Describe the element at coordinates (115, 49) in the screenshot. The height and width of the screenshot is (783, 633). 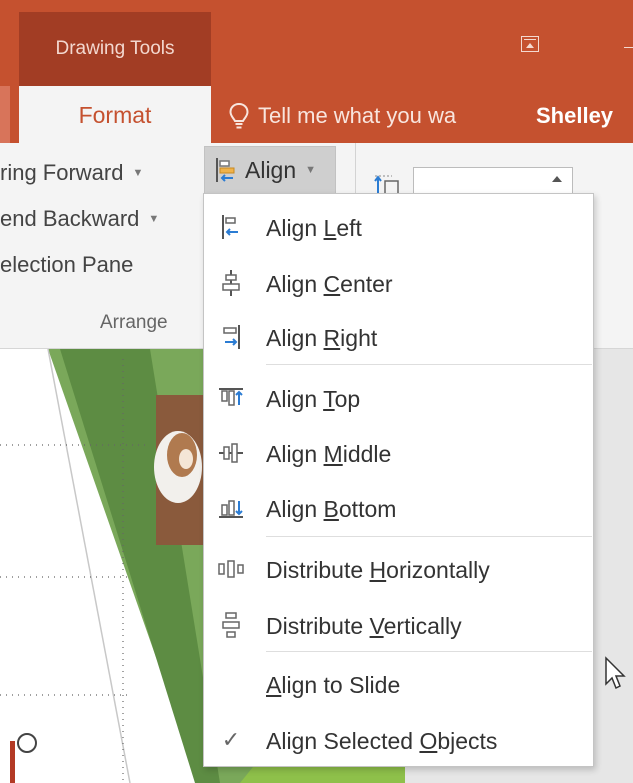
I see `contextual-tab-header: Drawing Tools` at that location.